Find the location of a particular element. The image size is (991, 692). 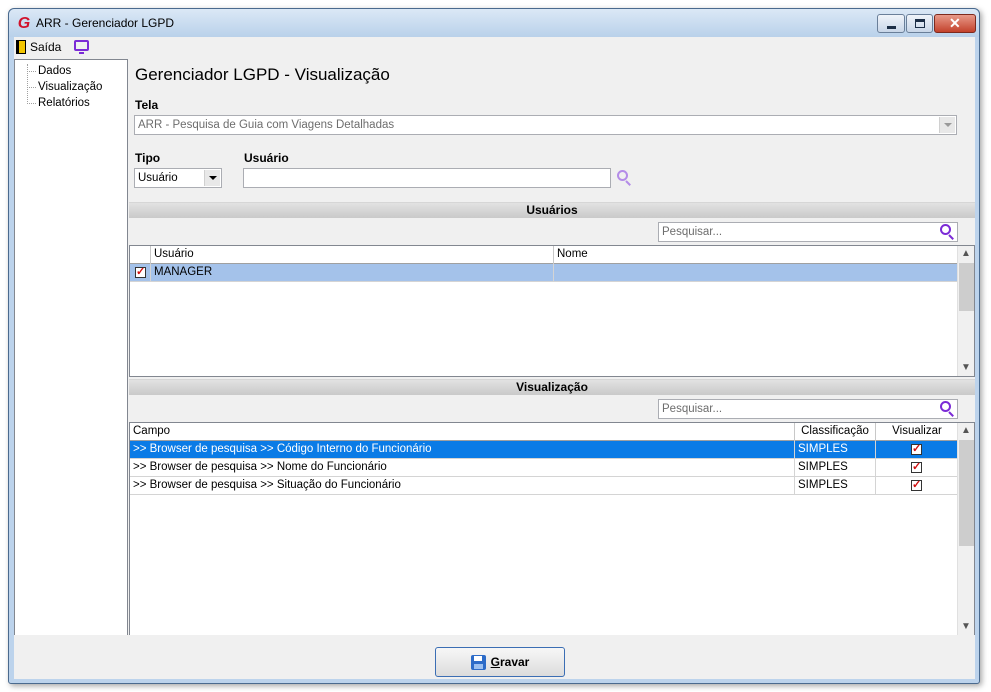

usuarios-search-field is located at coordinates (808, 232).